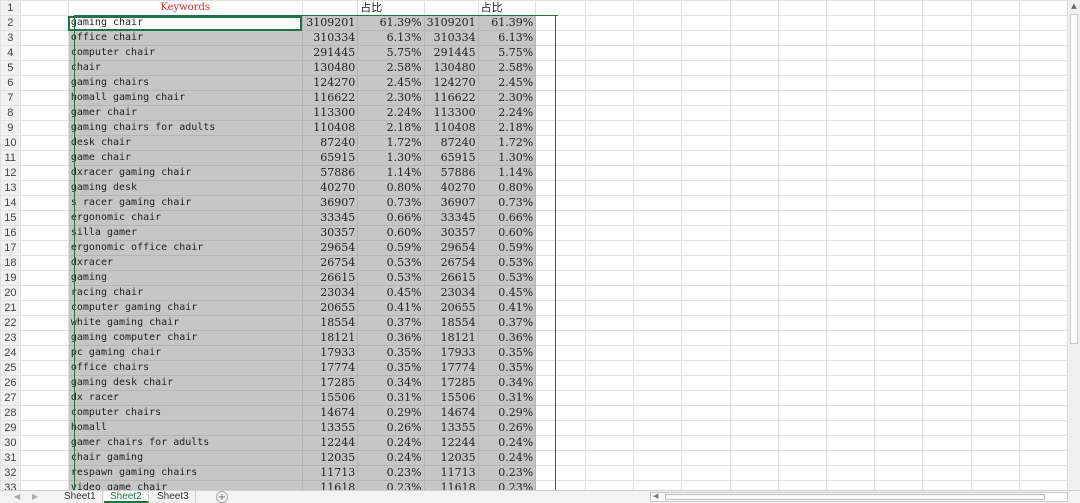 The image size is (1080, 503). What do you see at coordinates (185, 113) in the screenshot?
I see `keyword-cell: gamer chair` at bounding box center [185, 113].